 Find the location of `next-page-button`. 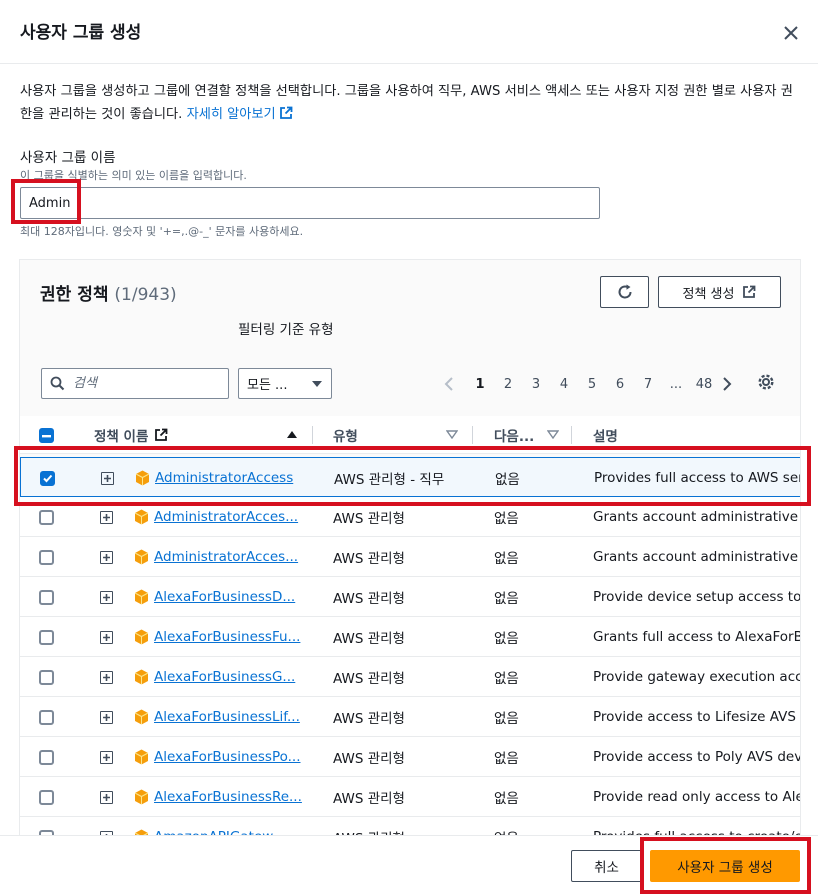

next-page-button is located at coordinates (727, 384).